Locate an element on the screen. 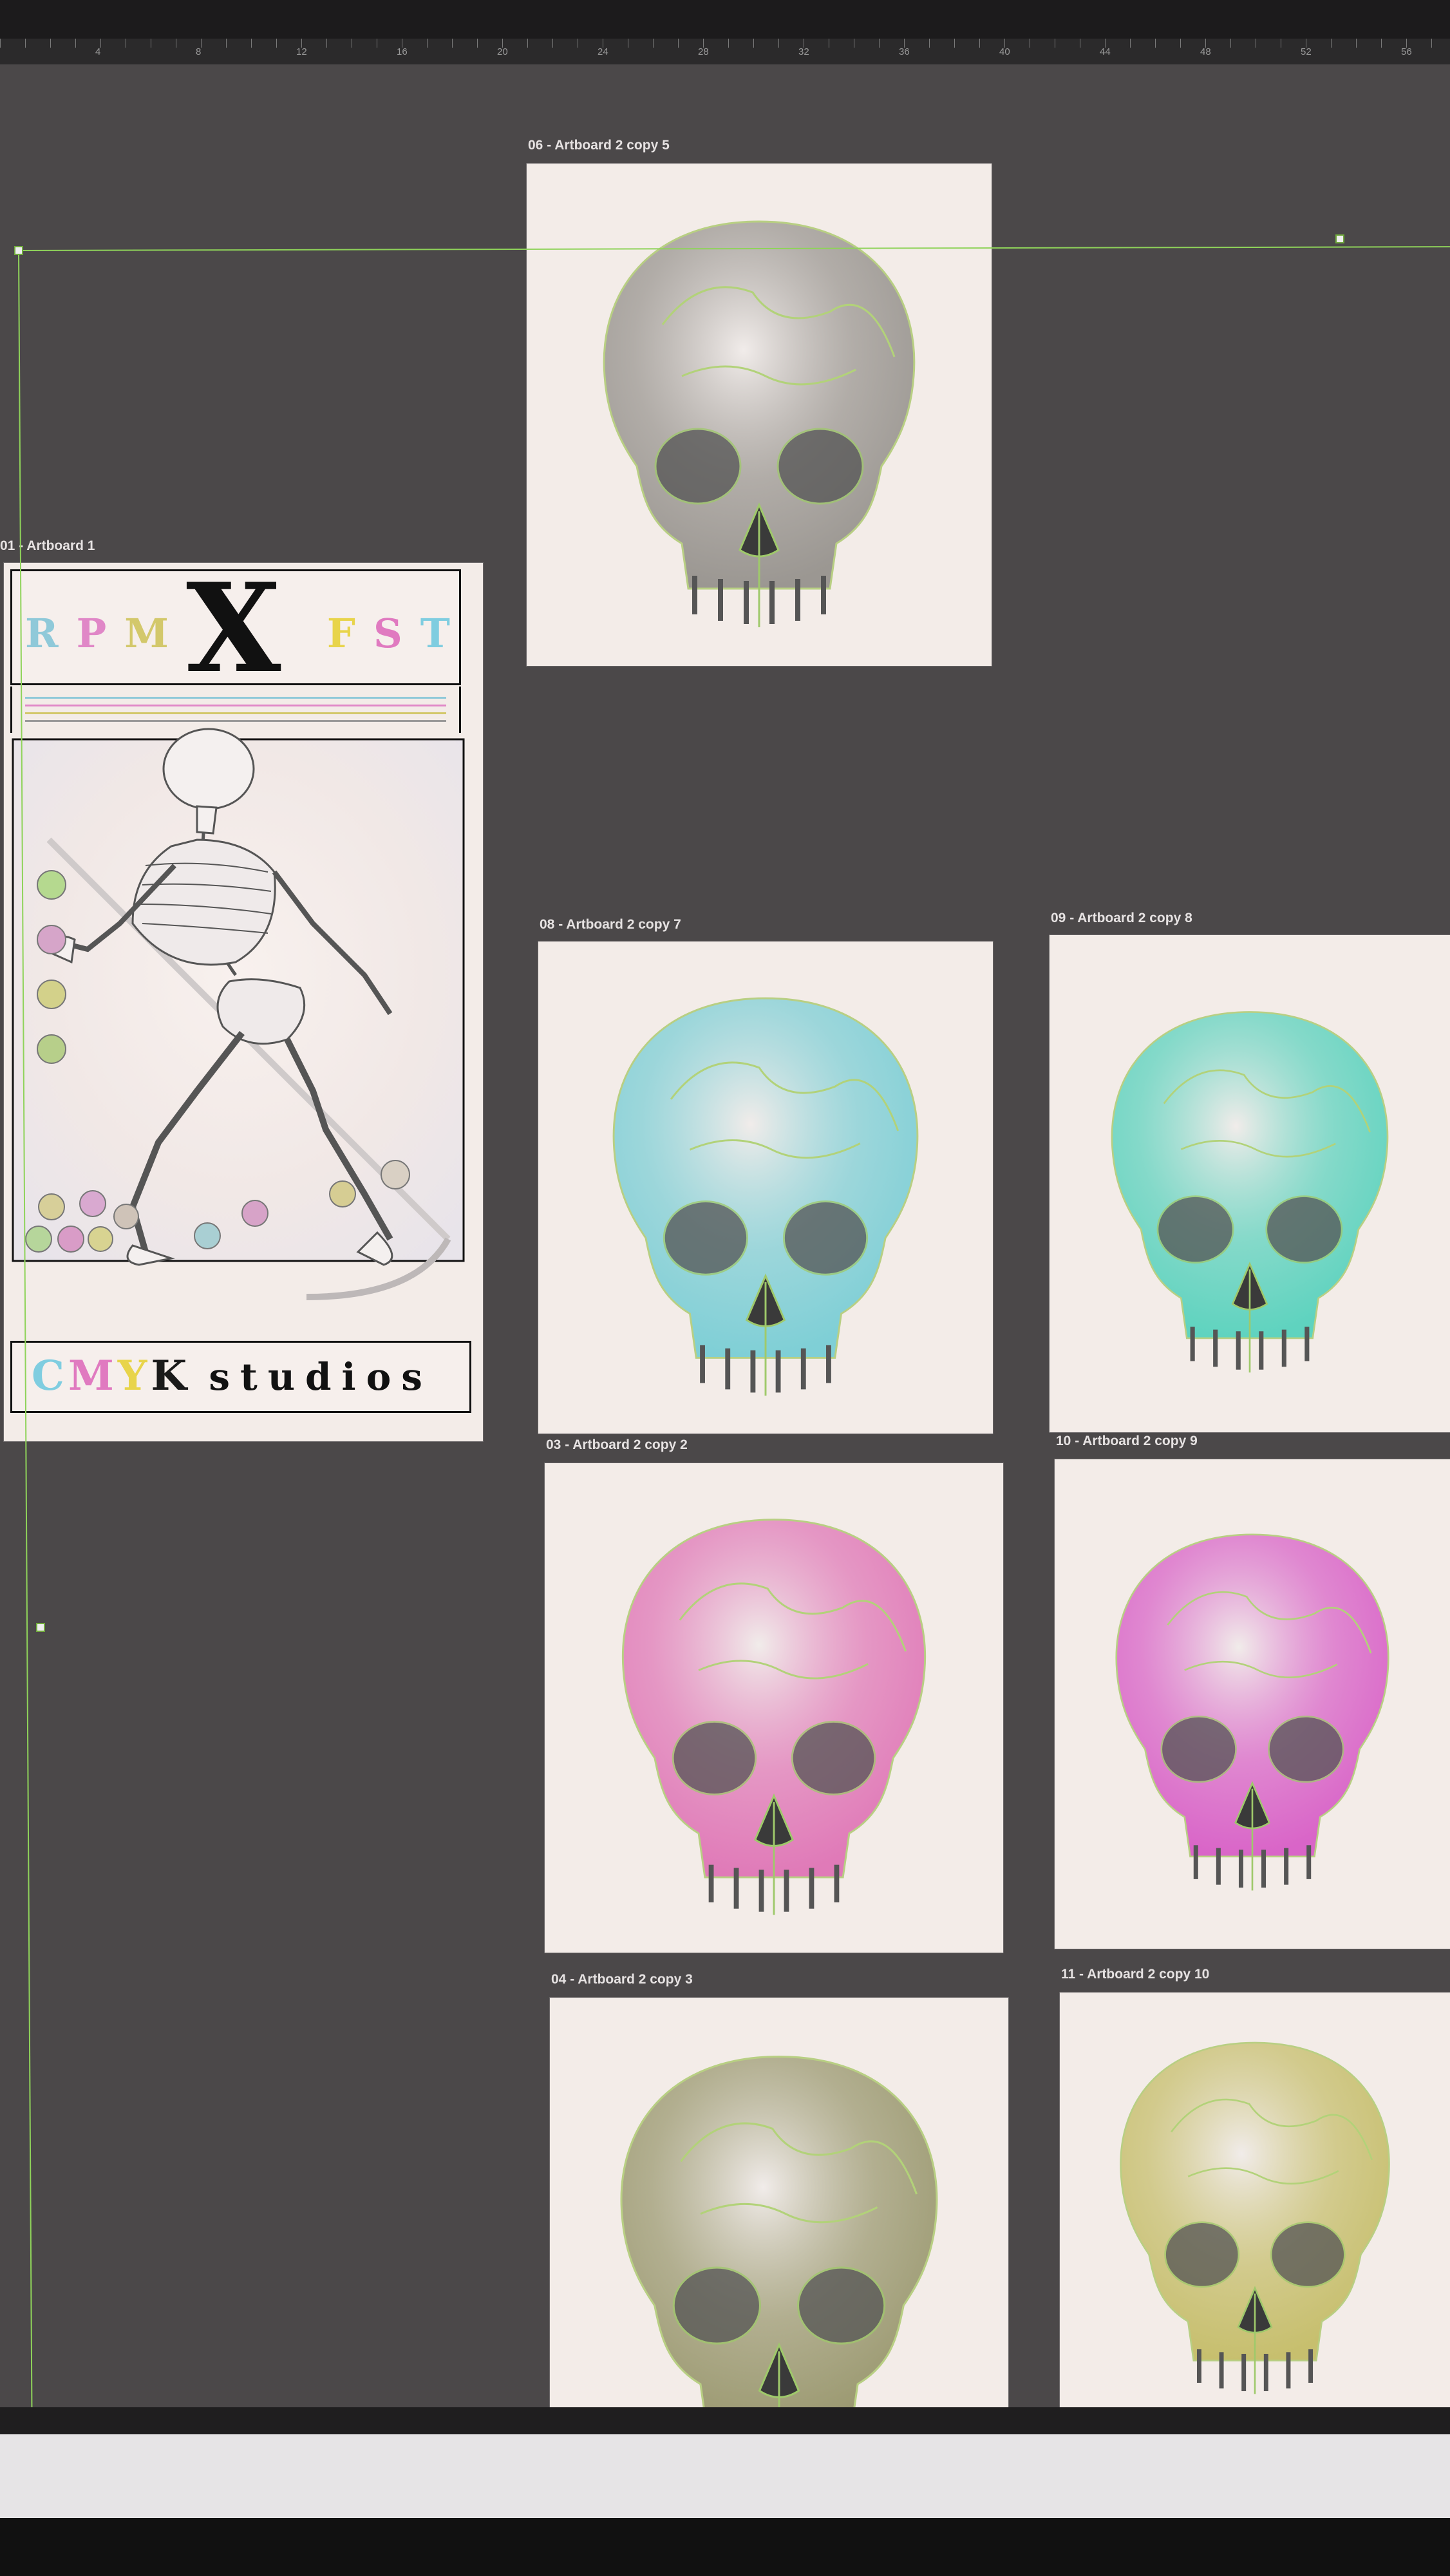 The width and height of the screenshot is (1450, 2576). ruler-number: 20 is located at coordinates (502, 52).